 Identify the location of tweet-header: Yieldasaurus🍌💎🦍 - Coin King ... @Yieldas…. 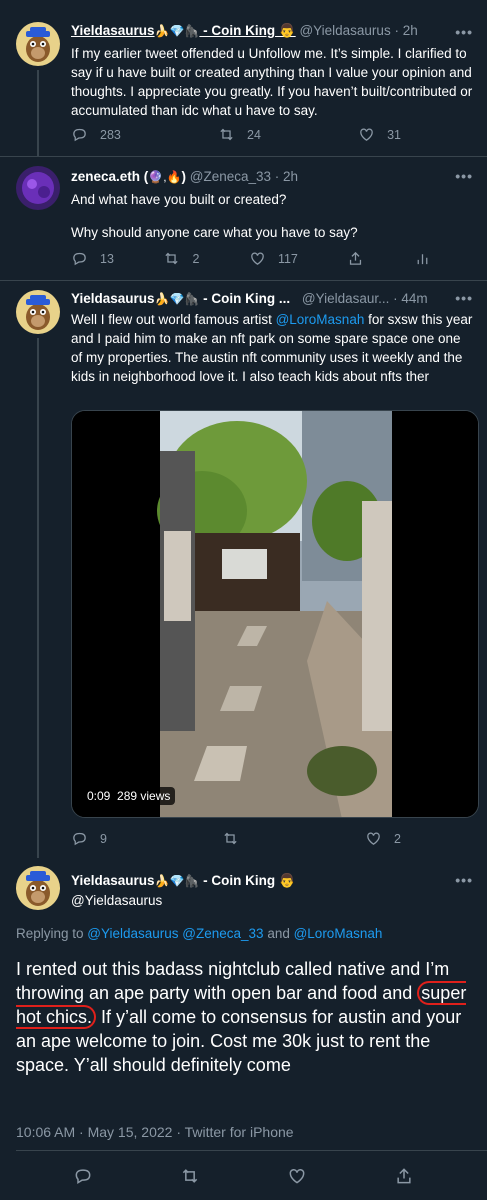
(272, 299).